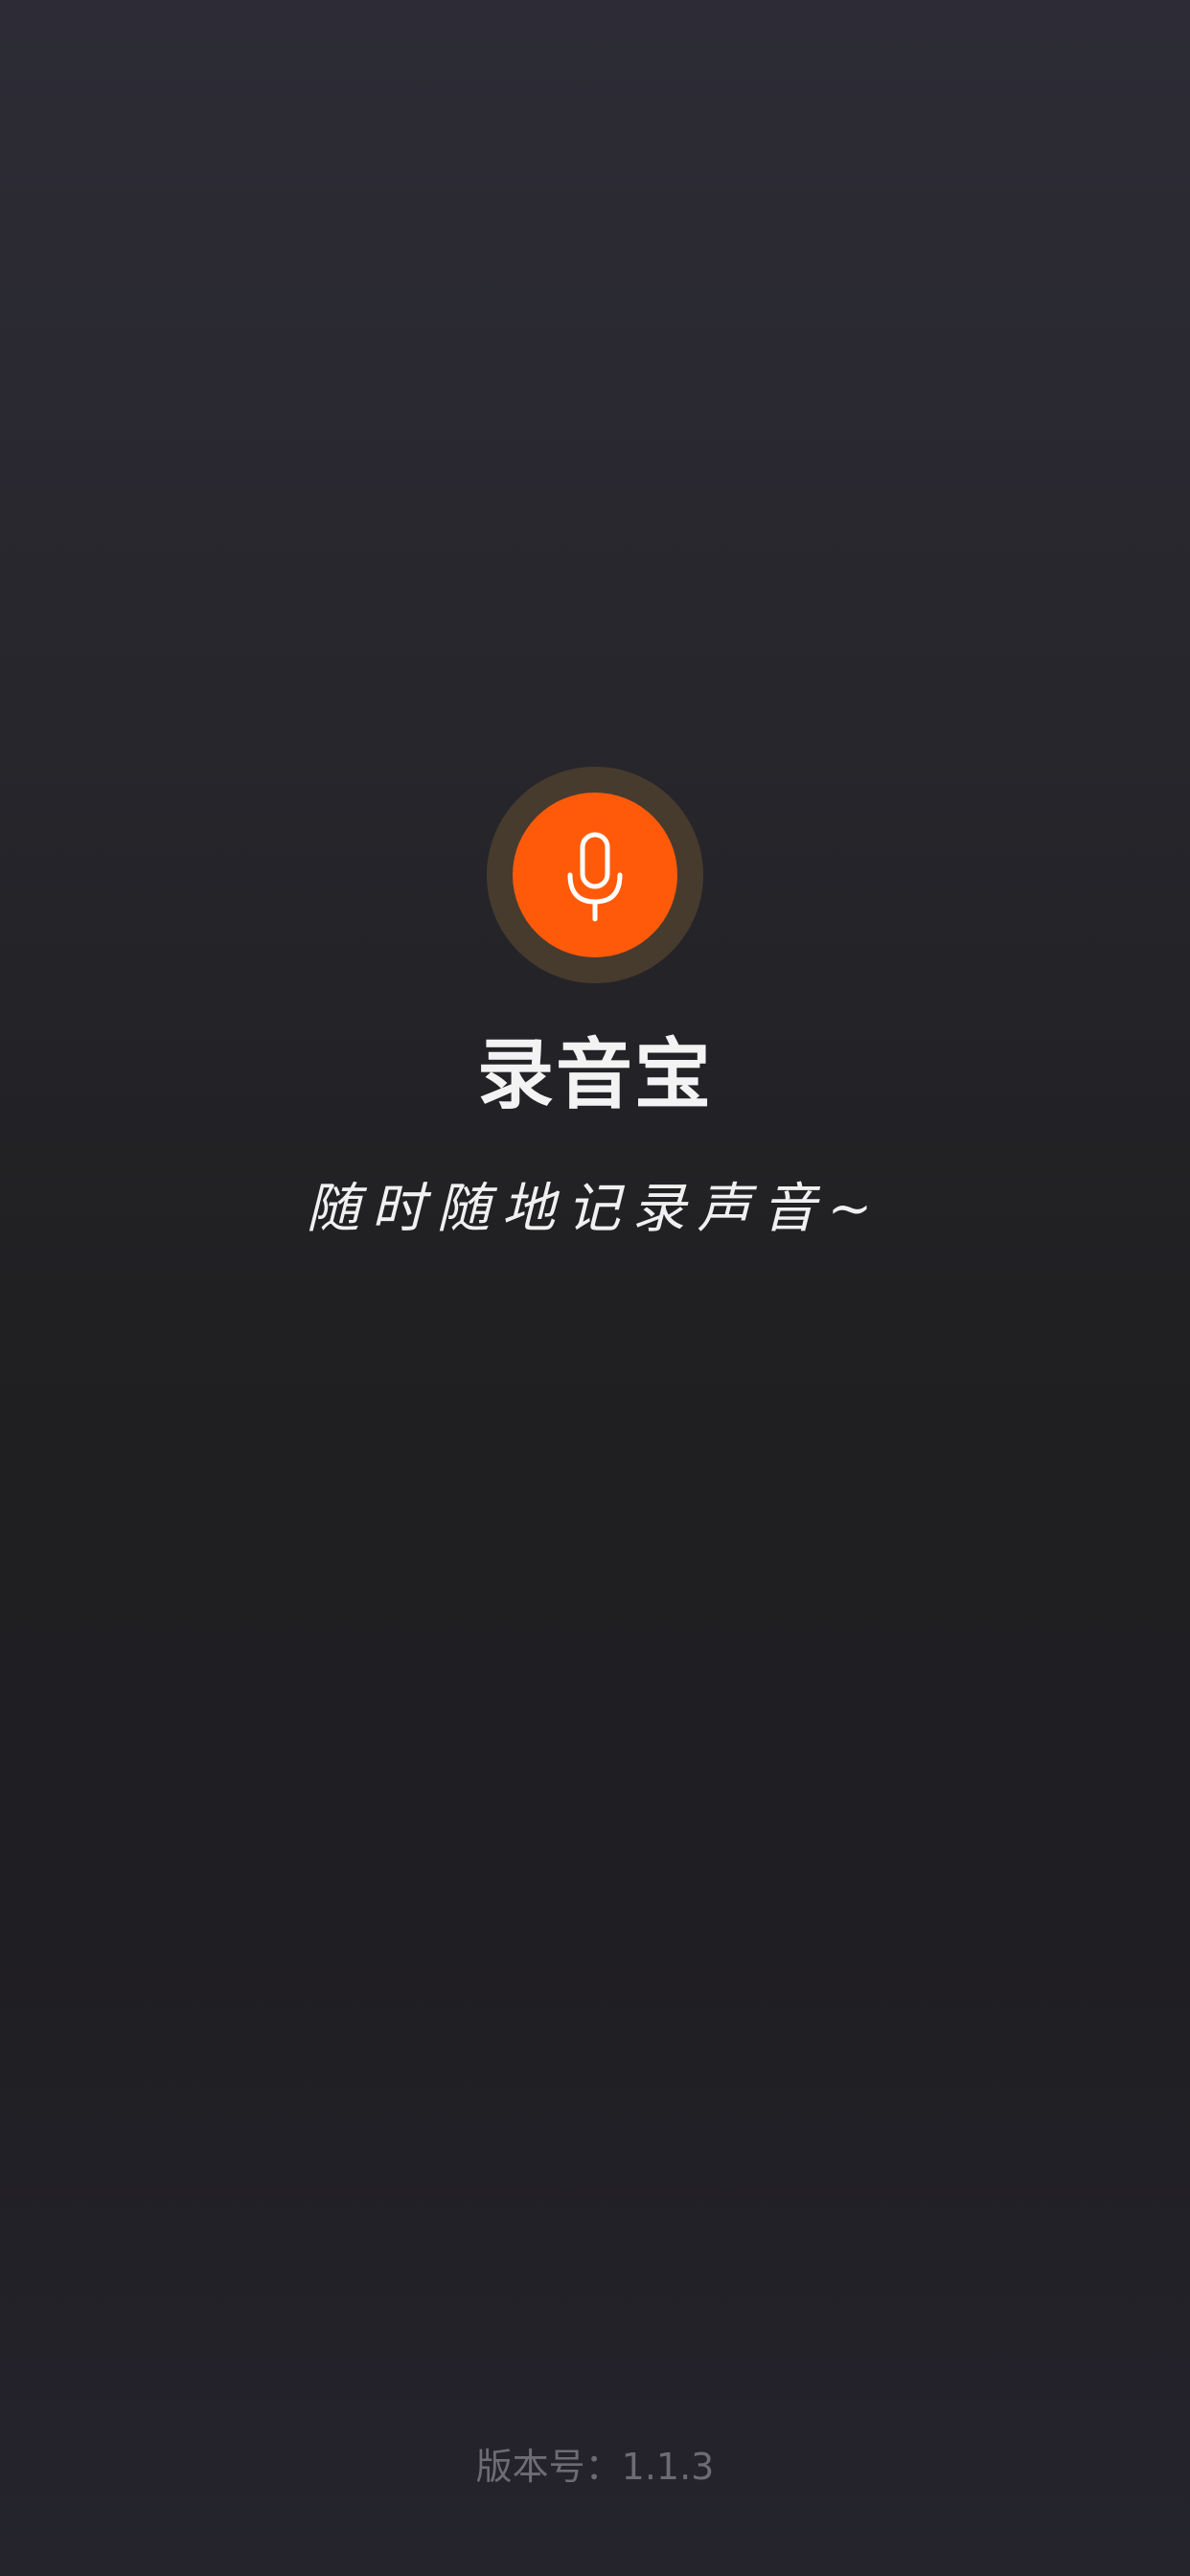 This screenshot has height=2576, width=1190. What do you see at coordinates (595, 1209) in the screenshot?
I see `app-slogan: 随时随地记录声音~` at bounding box center [595, 1209].